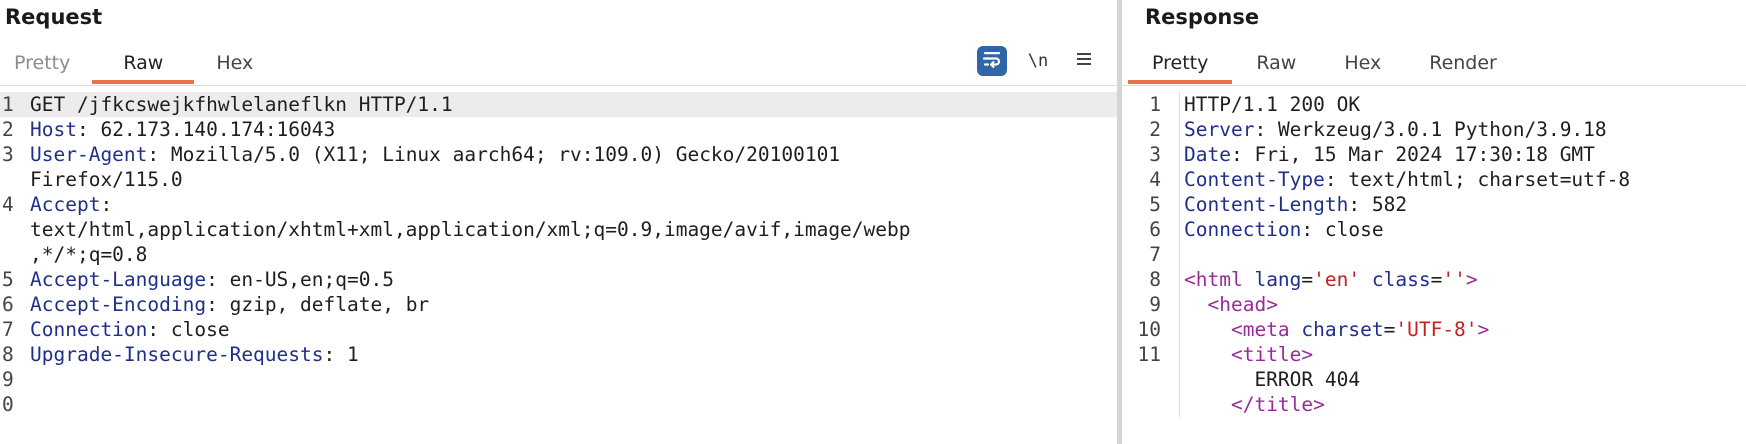 The width and height of the screenshot is (1746, 444). What do you see at coordinates (1337, 279) in the screenshot?
I see `html-string: 'en'` at bounding box center [1337, 279].